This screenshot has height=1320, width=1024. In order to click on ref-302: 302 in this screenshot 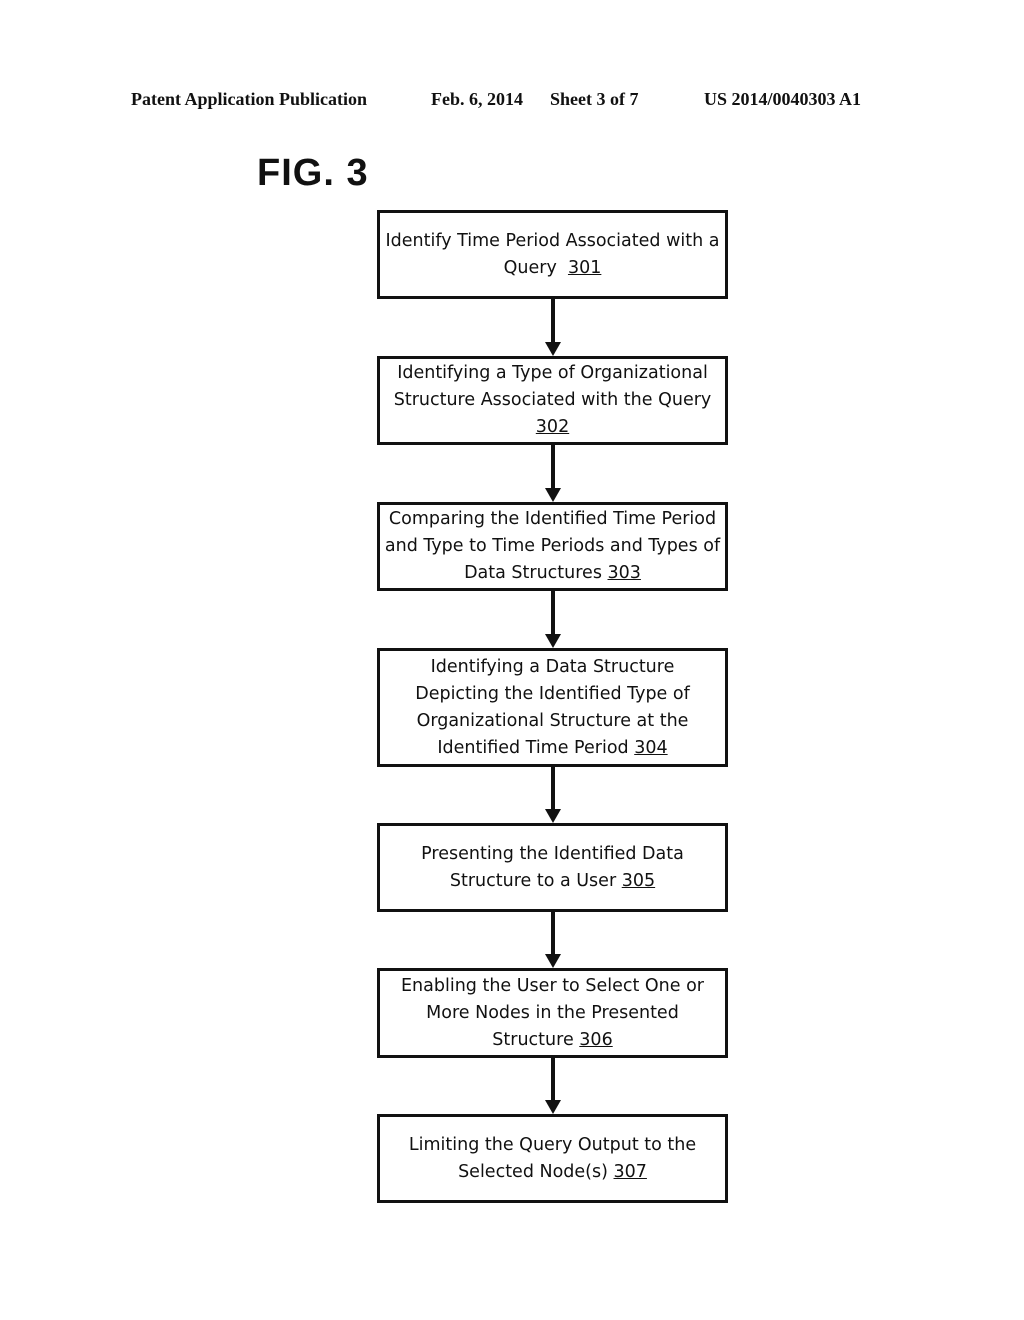, I will do `click(552, 427)`.